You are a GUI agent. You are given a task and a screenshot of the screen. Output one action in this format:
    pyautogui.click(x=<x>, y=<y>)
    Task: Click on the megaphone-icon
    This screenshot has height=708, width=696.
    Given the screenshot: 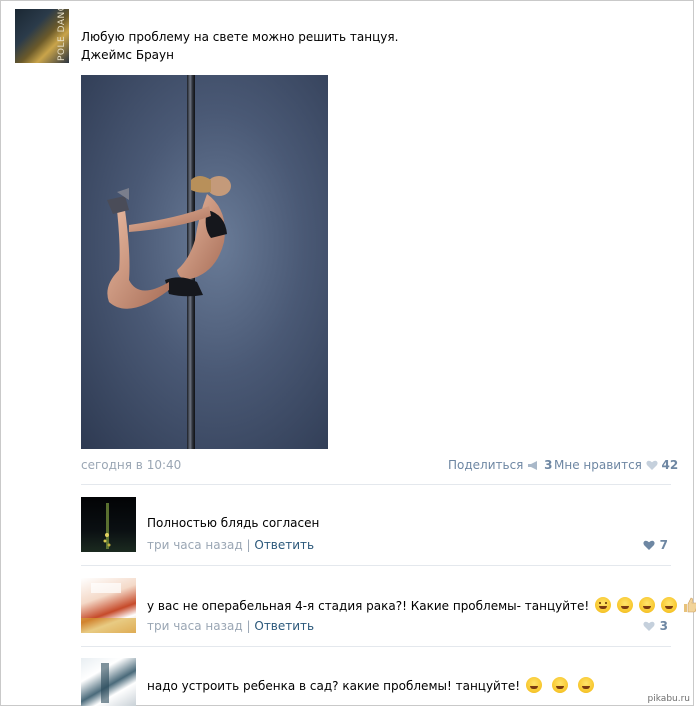 What is the action you would take?
    pyautogui.click(x=533, y=465)
    